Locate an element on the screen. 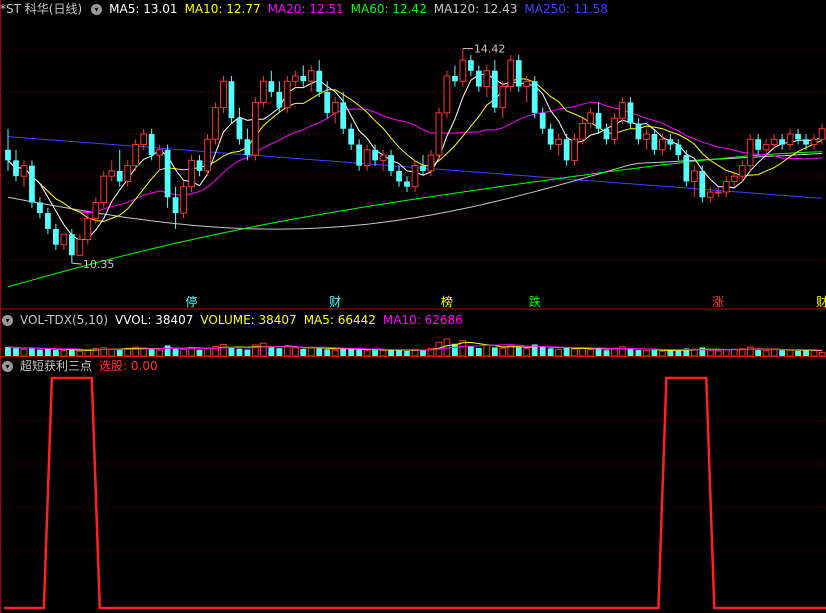  vol-legend-title: VOL-TDX(5,10) is located at coordinates (64, 320).